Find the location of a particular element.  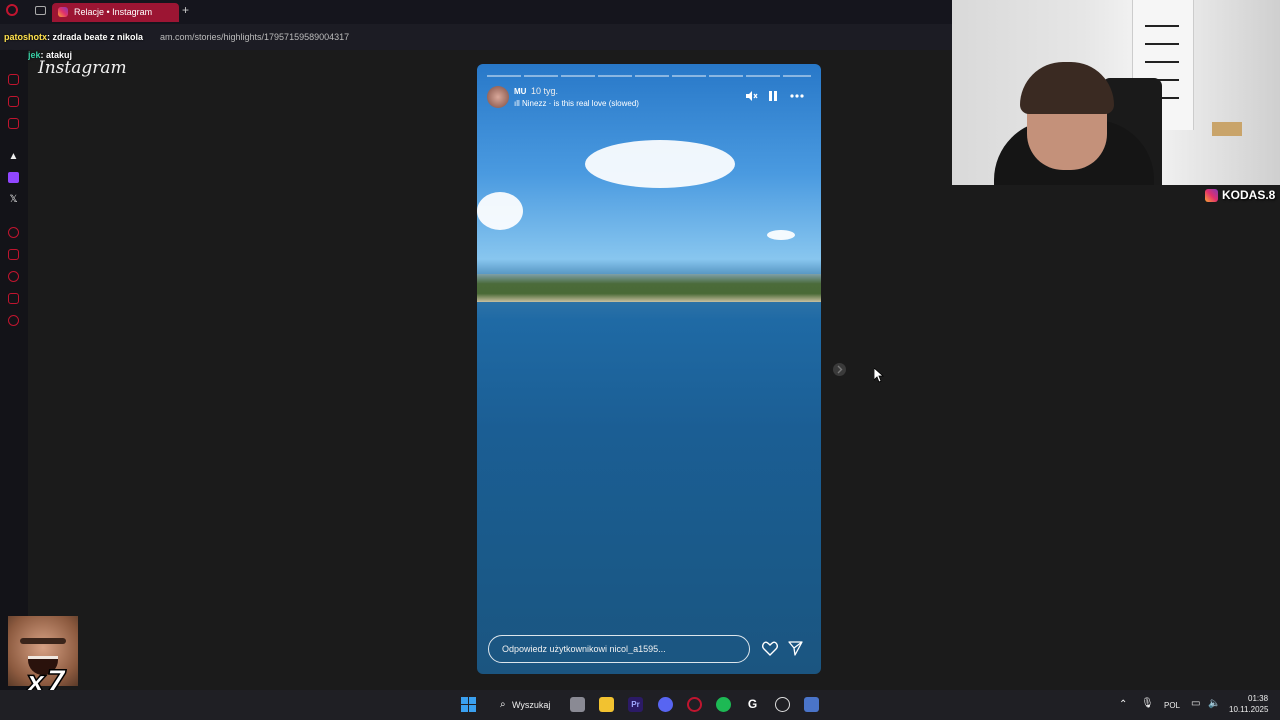

tray-overflow-icon: ⌃ is located at coordinates (1123, 704).